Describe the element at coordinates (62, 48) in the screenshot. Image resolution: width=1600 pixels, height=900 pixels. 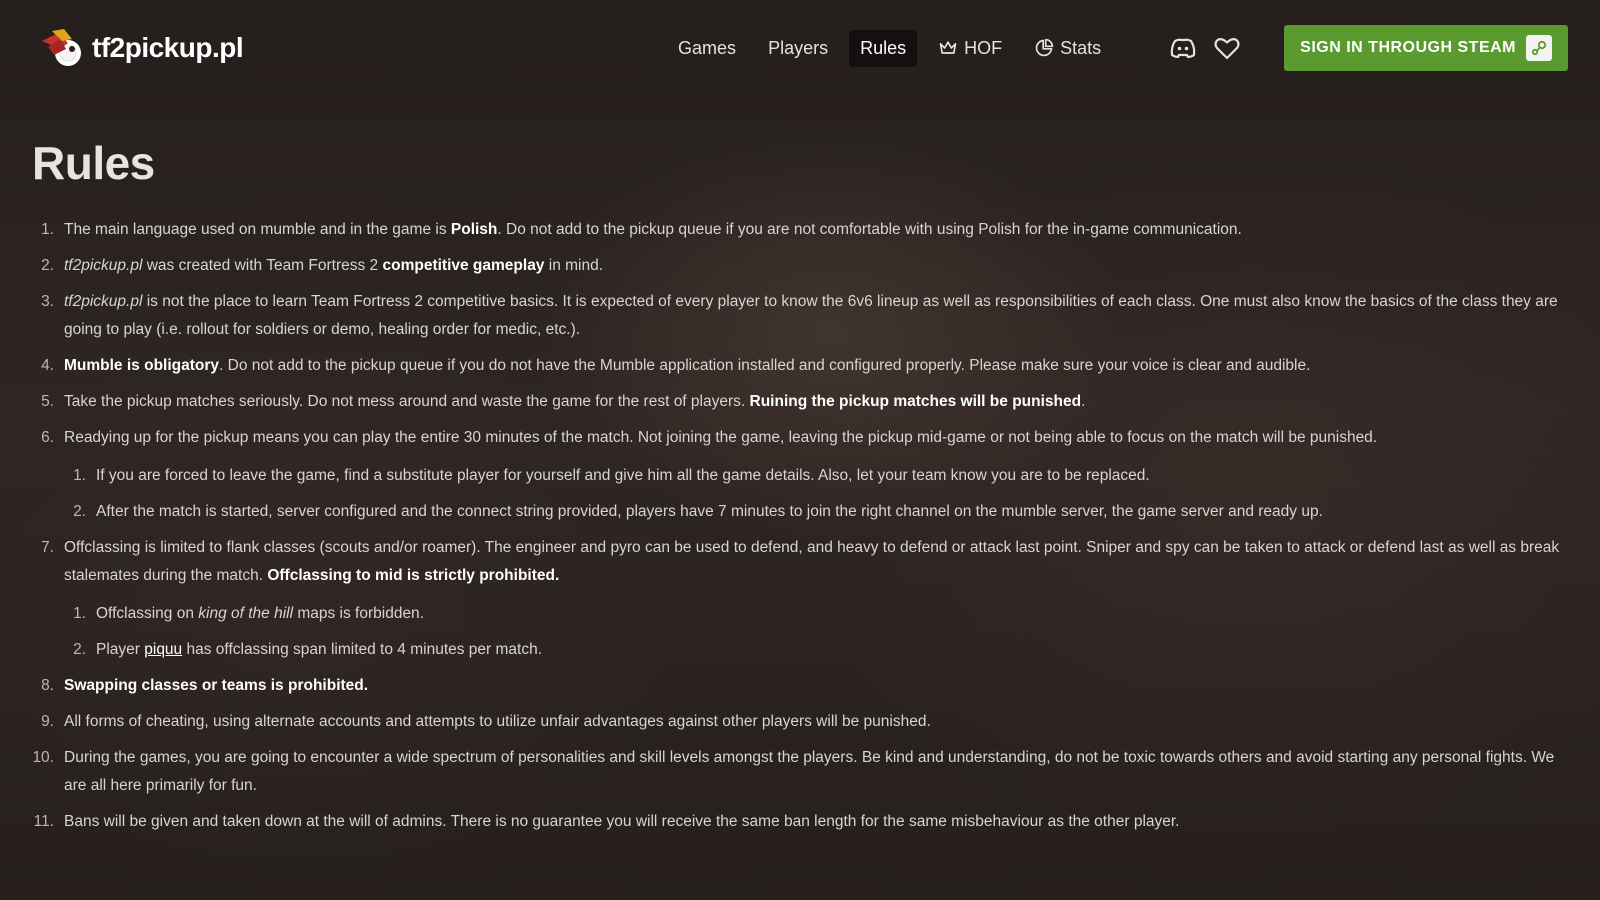
I see `logo-icon` at that location.